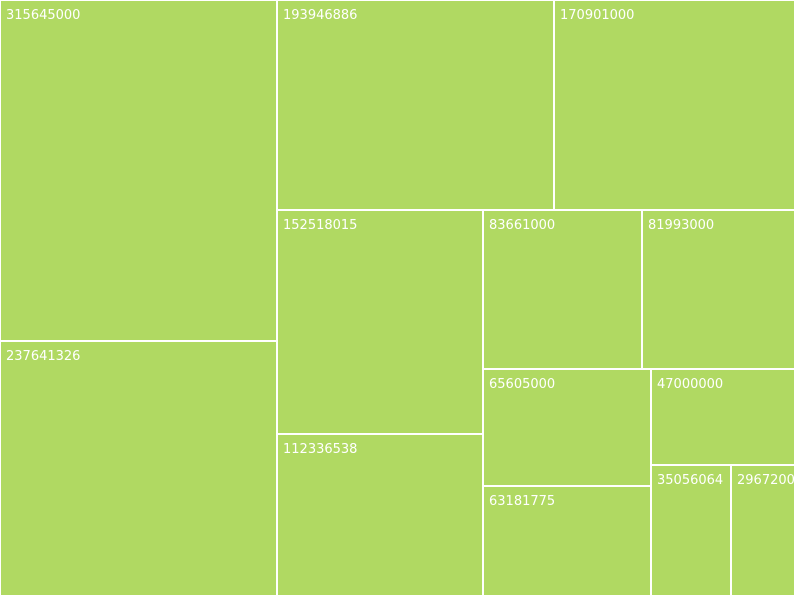 This screenshot has width=795, height=596. What do you see at coordinates (522, 225) in the screenshot?
I see `tile-value-label: 83661000` at bounding box center [522, 225].